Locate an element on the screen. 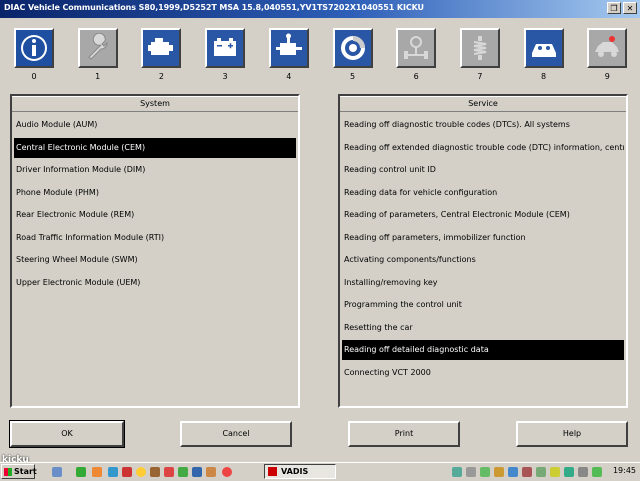 The height and width of the screenshot is (481, 640). tool-number-label: 3 is located at coordinates (225, 76).